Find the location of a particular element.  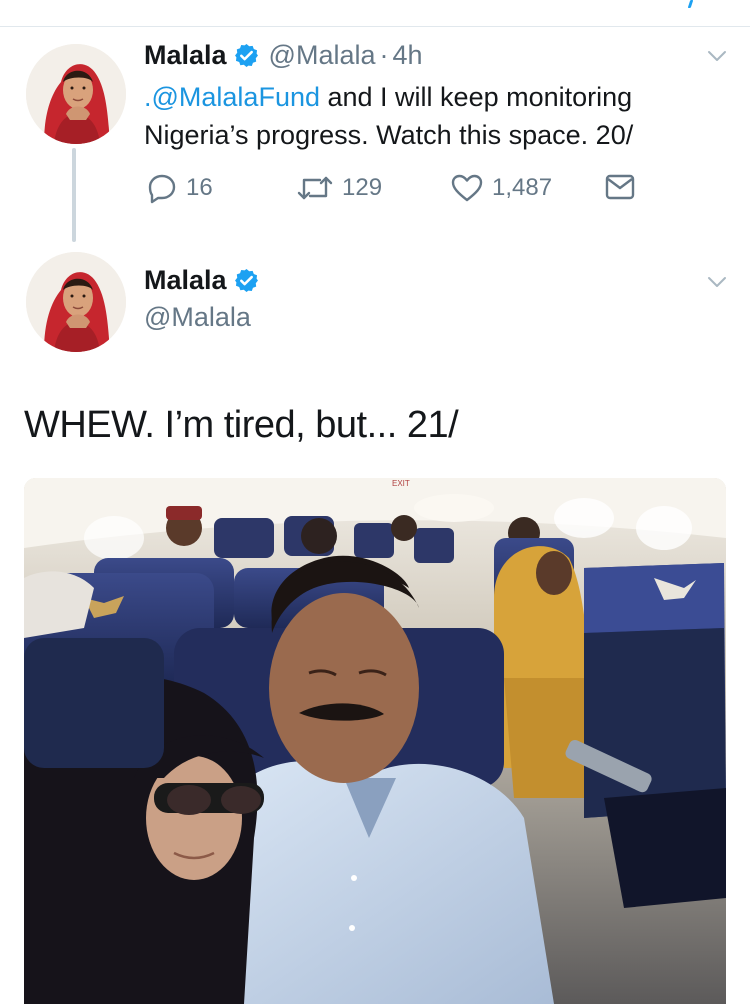

divider is located at coordinates (375, 26).